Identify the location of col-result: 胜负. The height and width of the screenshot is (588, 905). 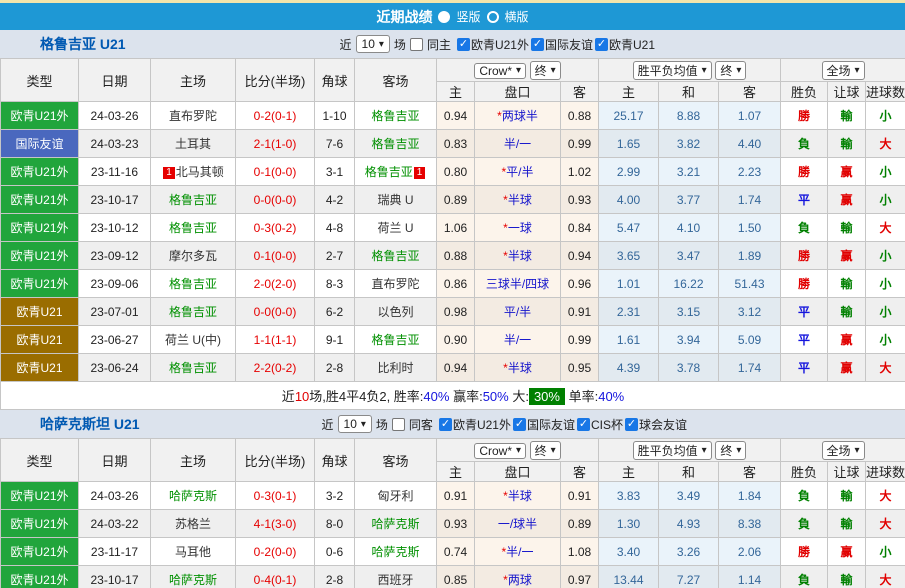
(804, 471).